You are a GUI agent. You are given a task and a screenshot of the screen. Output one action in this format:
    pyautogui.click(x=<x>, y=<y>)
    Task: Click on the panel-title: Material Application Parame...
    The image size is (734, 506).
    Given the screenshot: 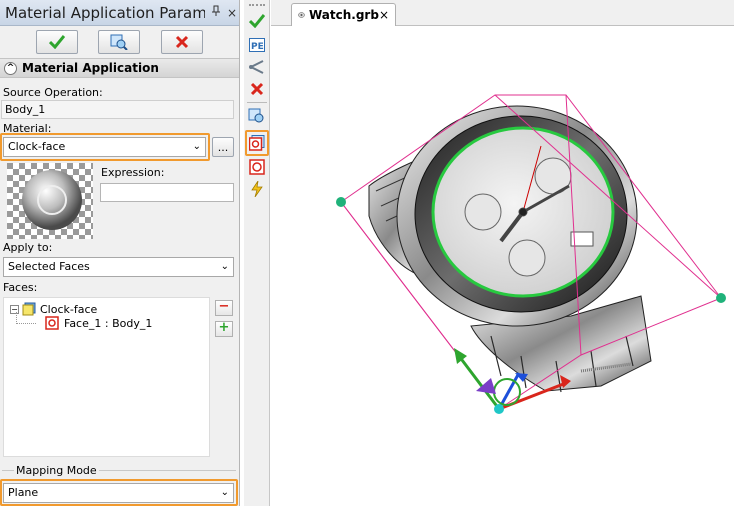 What is the action you would take?
    pyautogui.click(x=105, y=12)
    